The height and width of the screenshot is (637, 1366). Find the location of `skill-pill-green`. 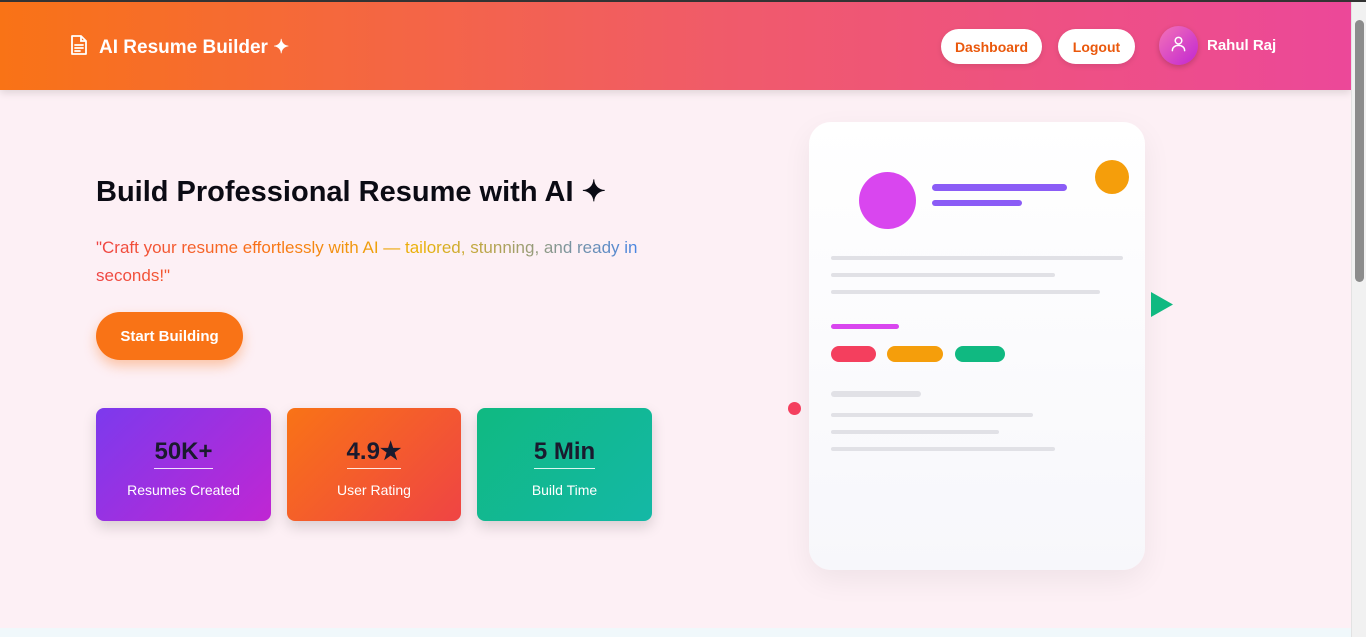

skill-pill-green is located at coordinates (980, 354).